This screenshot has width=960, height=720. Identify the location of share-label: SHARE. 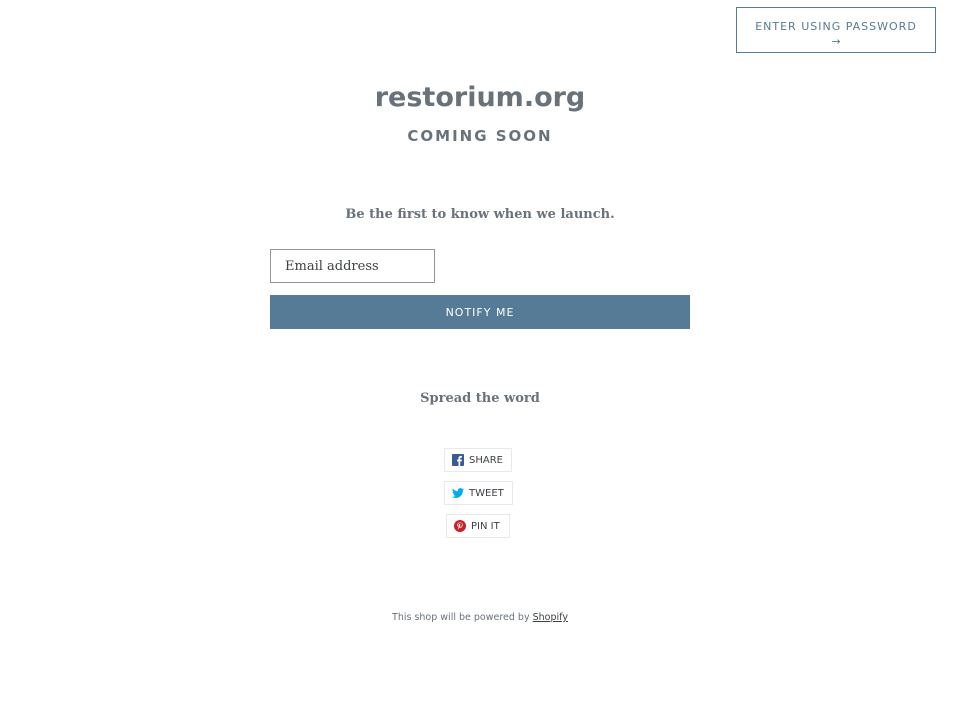
(486, 460).